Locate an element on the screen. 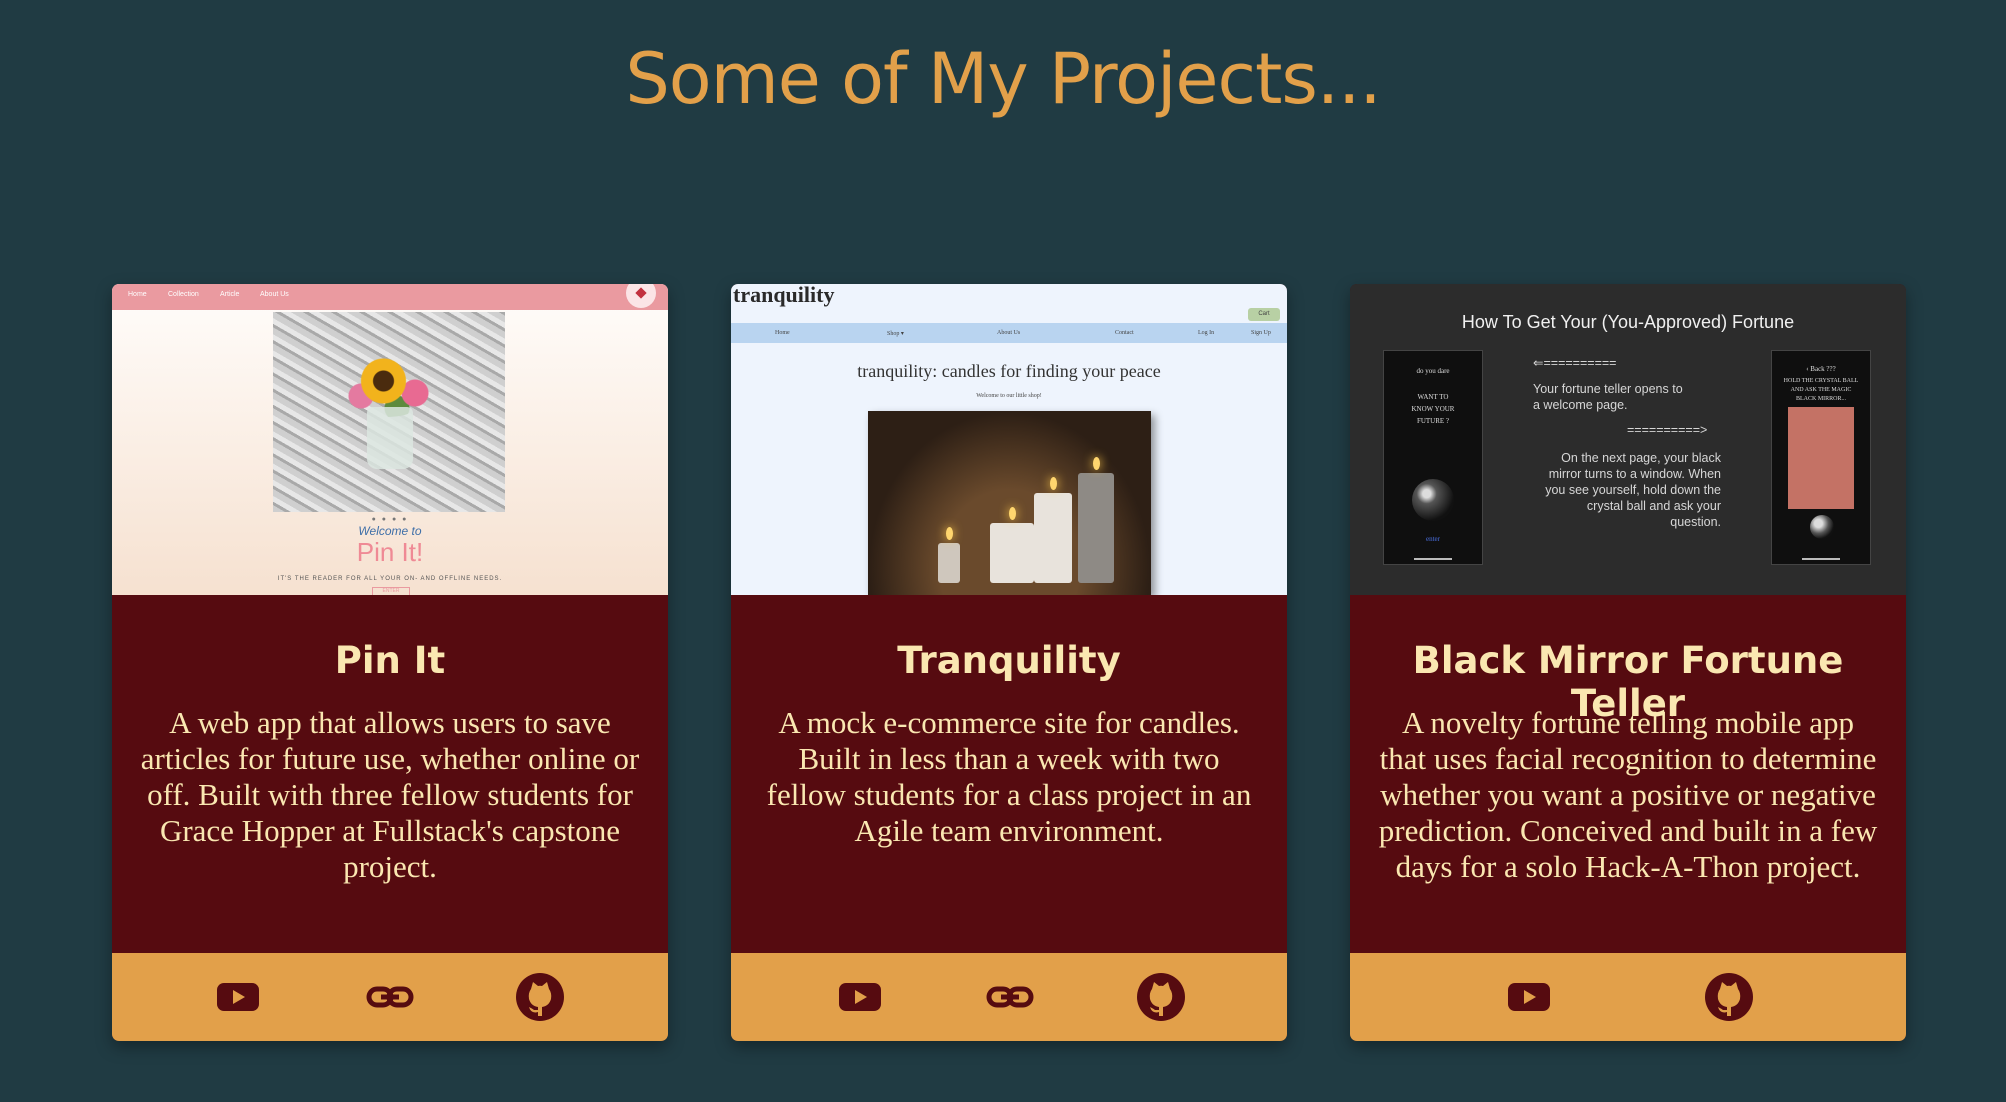 The height and width of the screenshot is (1102, 2006). screenshot-enter-button: ENTER is located at coordinates (391, 591).